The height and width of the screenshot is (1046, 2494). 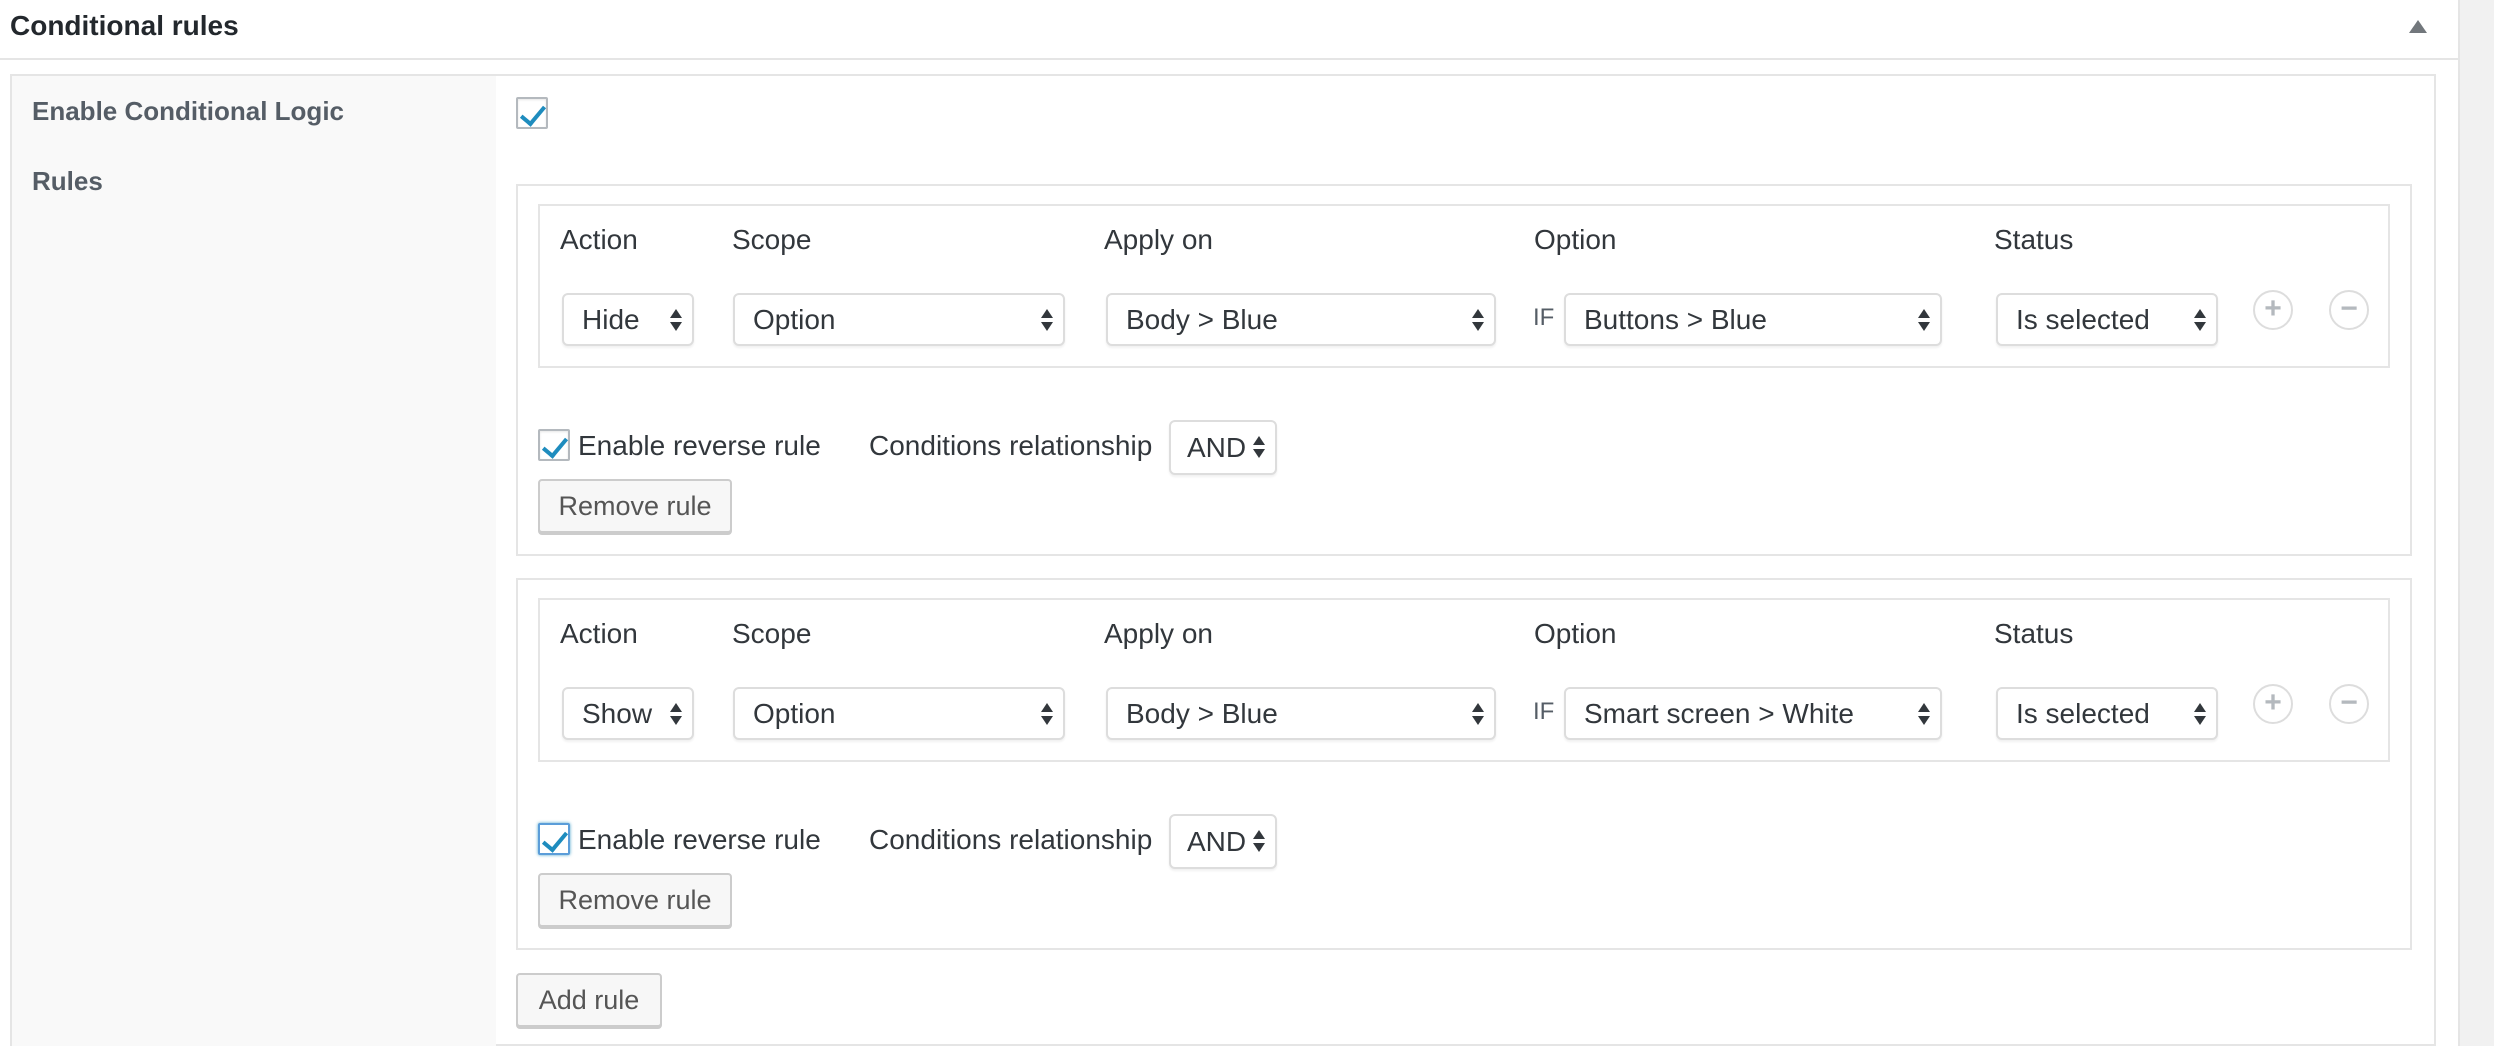 What do you see at coordinates (2418, 26) in the screenshot?
I see `collapse-toggle-icon` at bounding box center [2418, 26].